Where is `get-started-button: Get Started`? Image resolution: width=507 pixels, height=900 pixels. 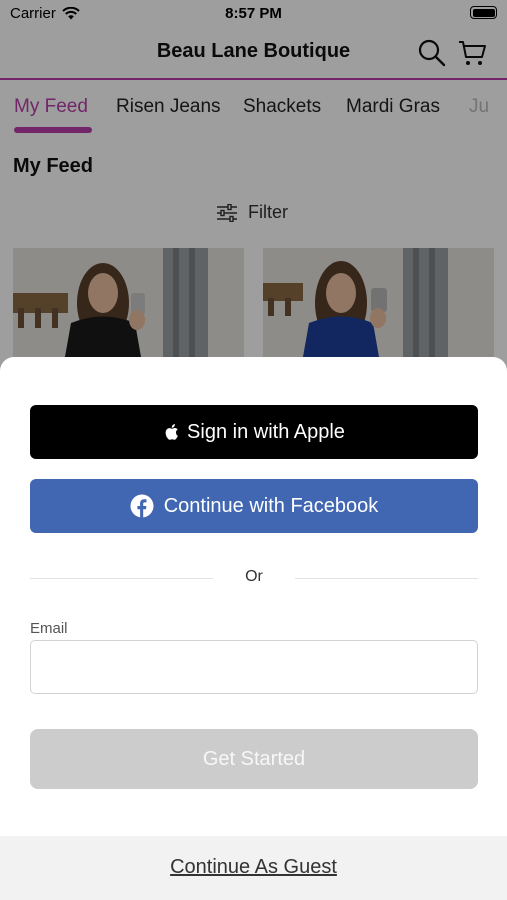 get-started-button: Get Started is located at coordinates (254, 759).